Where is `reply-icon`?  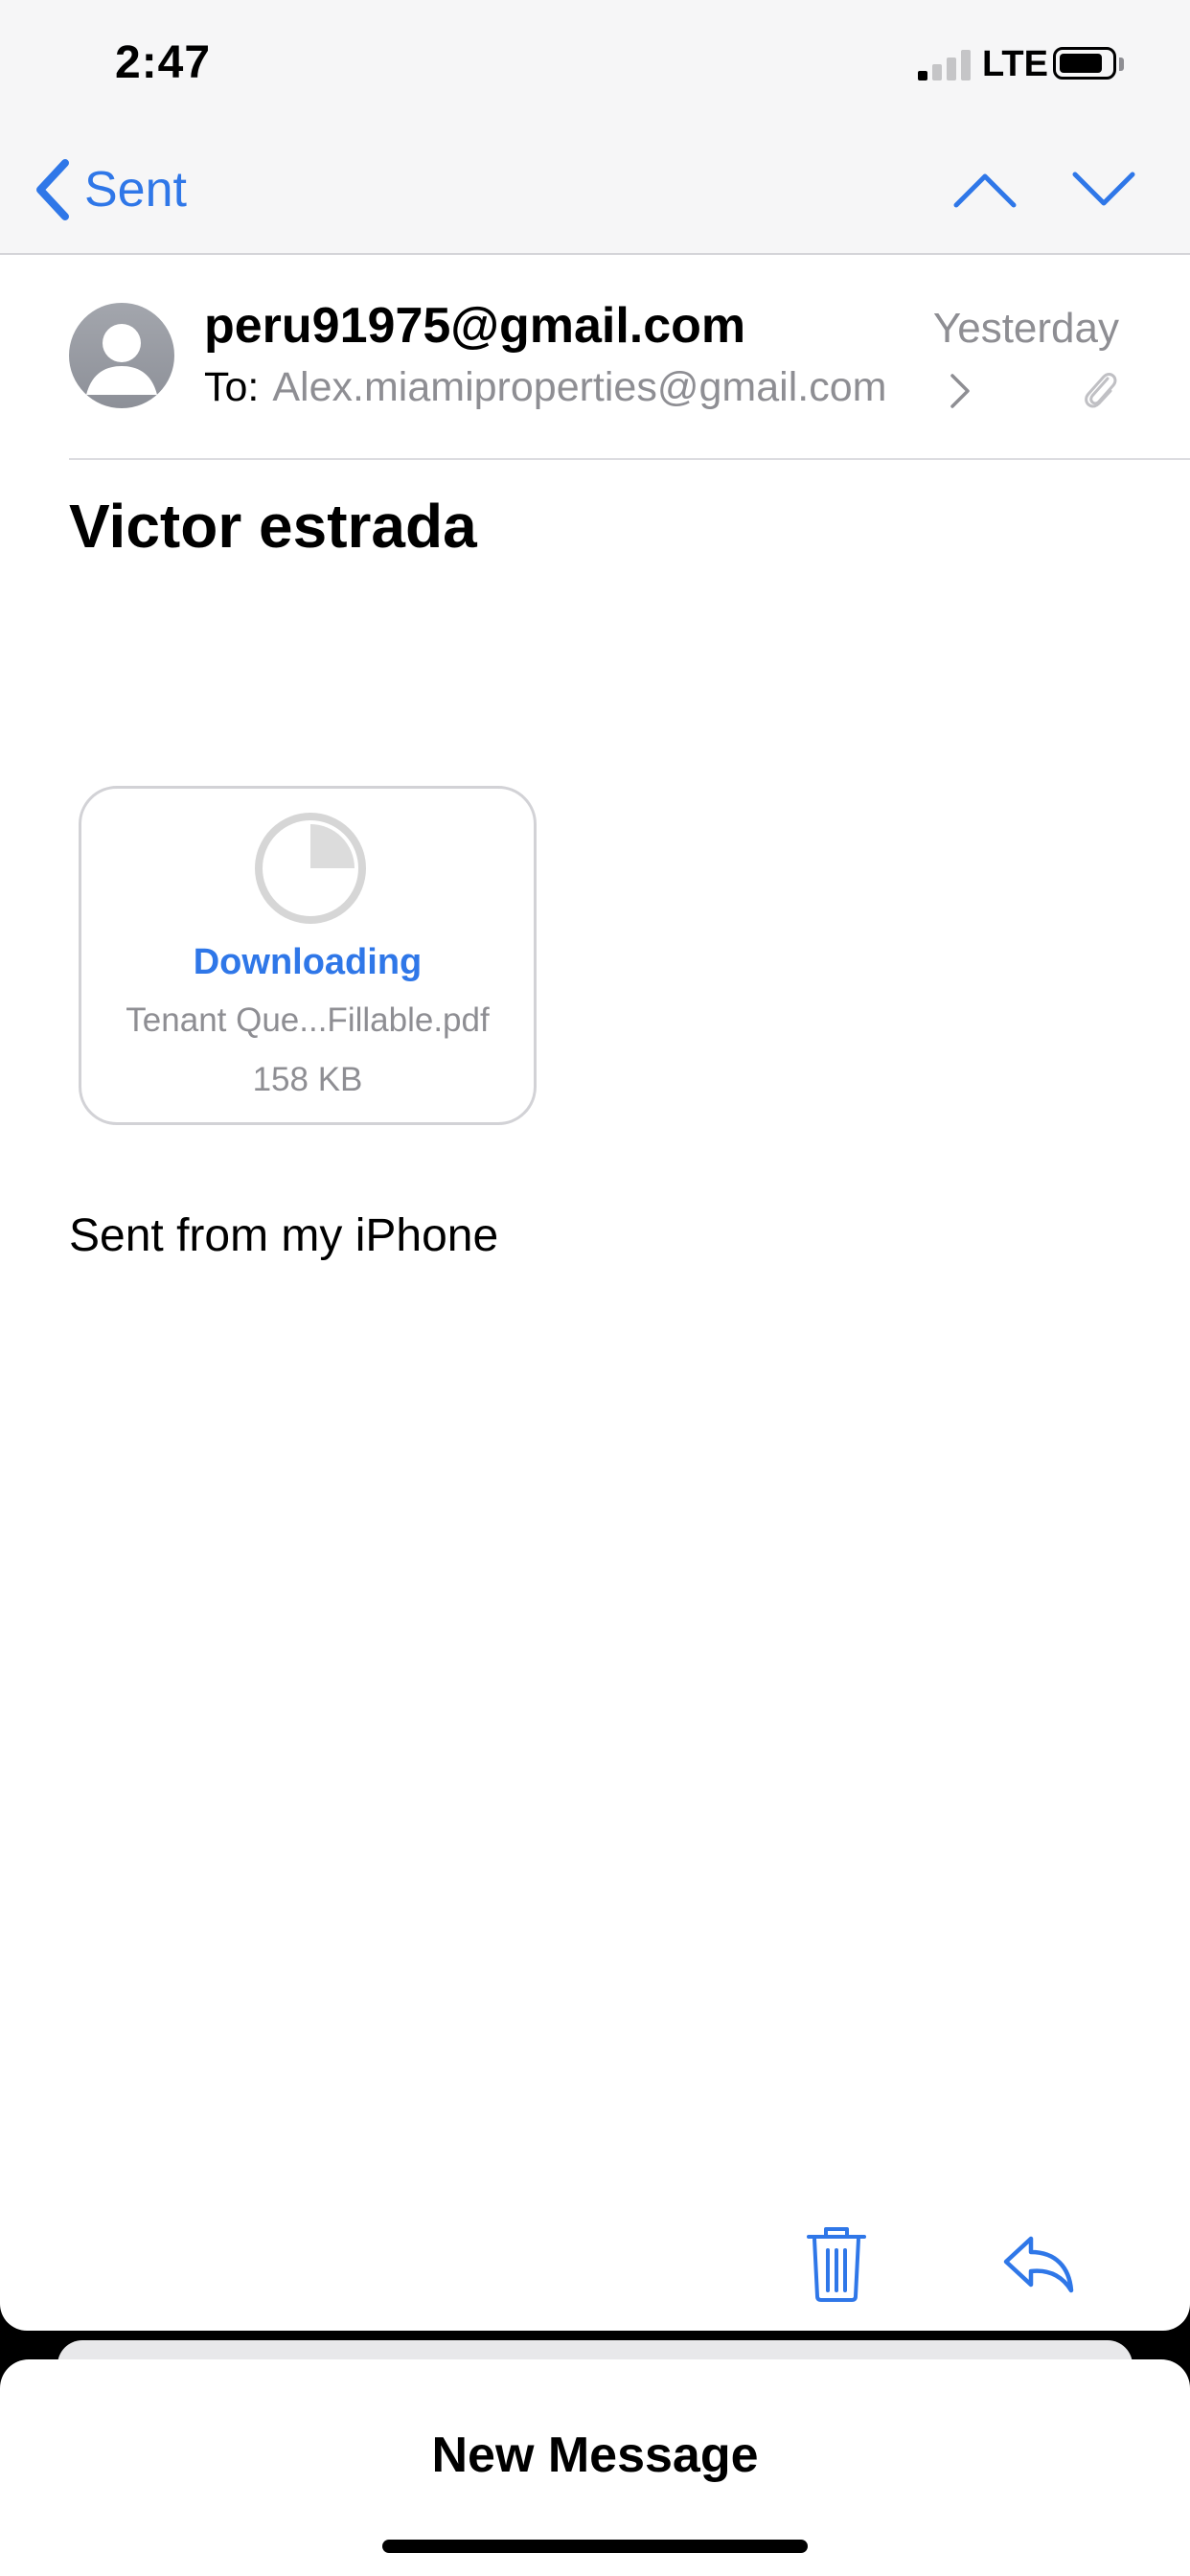
reply-icon is located at coordinates (1038, 2264).